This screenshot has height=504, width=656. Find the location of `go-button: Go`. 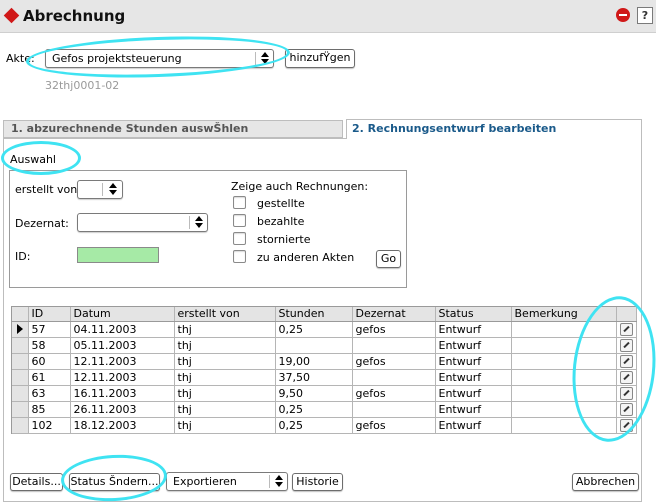

go-button: Go is located at coordinates (388, 259).